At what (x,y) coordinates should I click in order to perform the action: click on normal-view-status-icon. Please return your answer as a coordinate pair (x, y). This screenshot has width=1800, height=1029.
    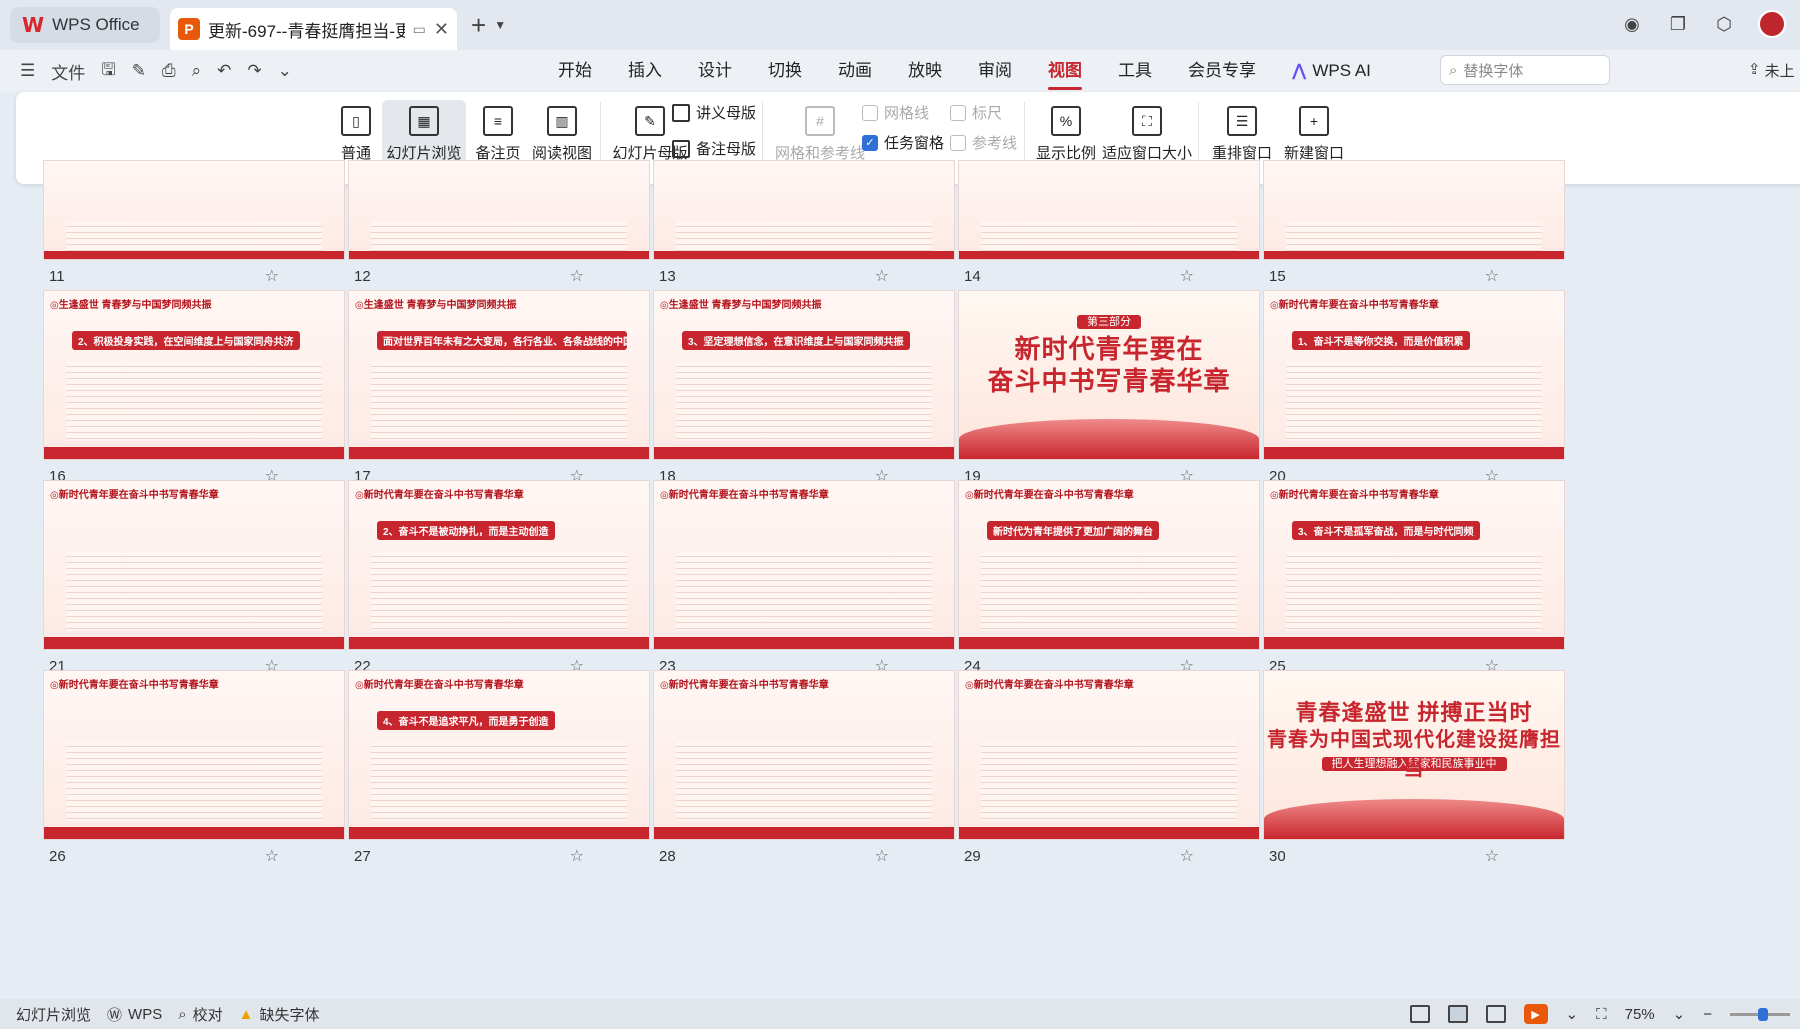
    Looking at the image, I should click on (1419, 1014).